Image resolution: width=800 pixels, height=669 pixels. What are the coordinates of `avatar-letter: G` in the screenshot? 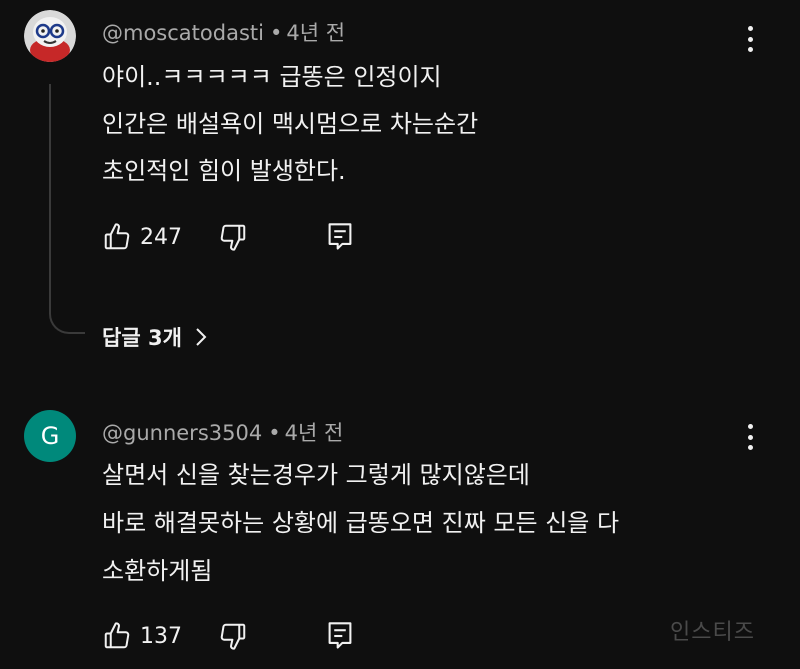 It's located at (50, 436).